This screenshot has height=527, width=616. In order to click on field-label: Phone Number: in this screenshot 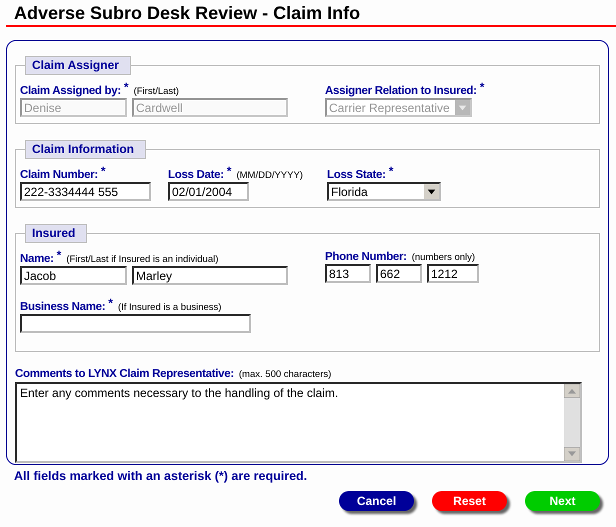, I will do `click(366, 257)`.